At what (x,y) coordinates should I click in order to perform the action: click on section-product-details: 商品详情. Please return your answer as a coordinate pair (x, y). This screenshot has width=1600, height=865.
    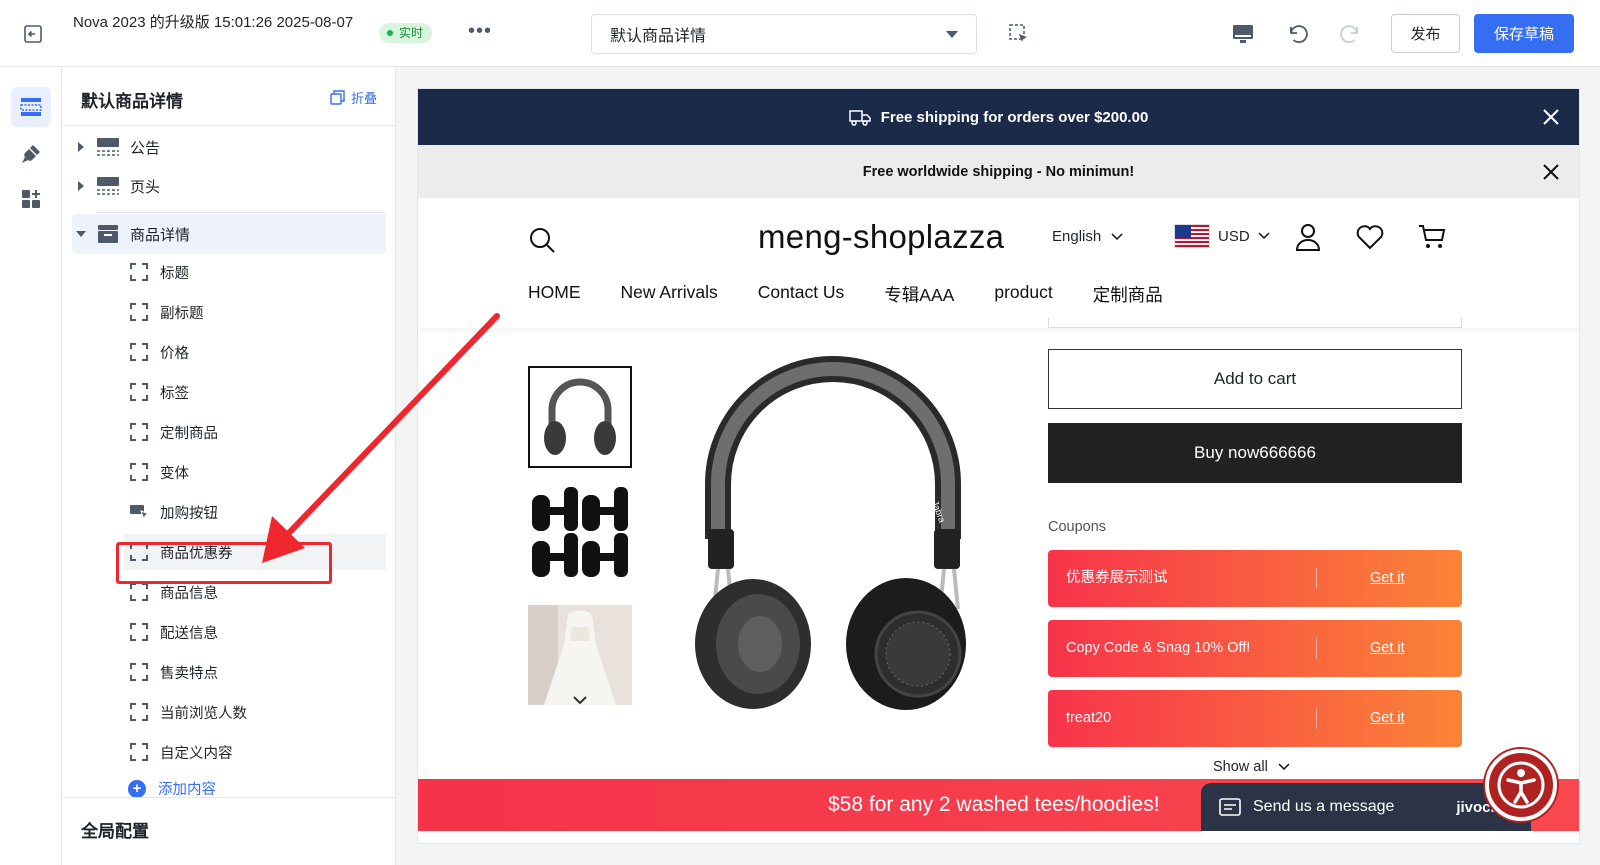
    Looking at the image, I should click on (229, 234).